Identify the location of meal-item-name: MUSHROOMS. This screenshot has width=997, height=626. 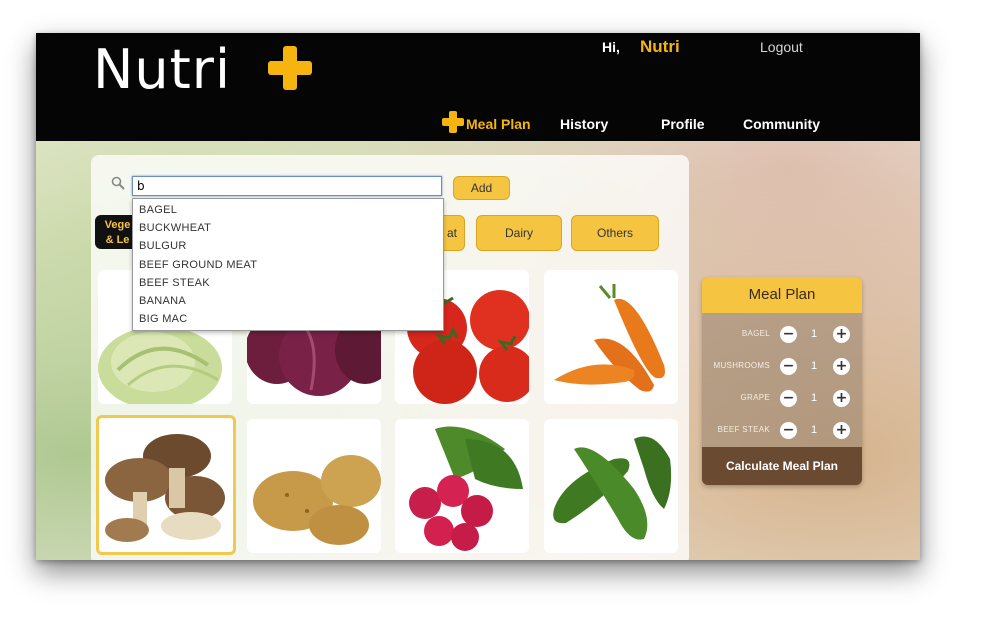
(741, 365).